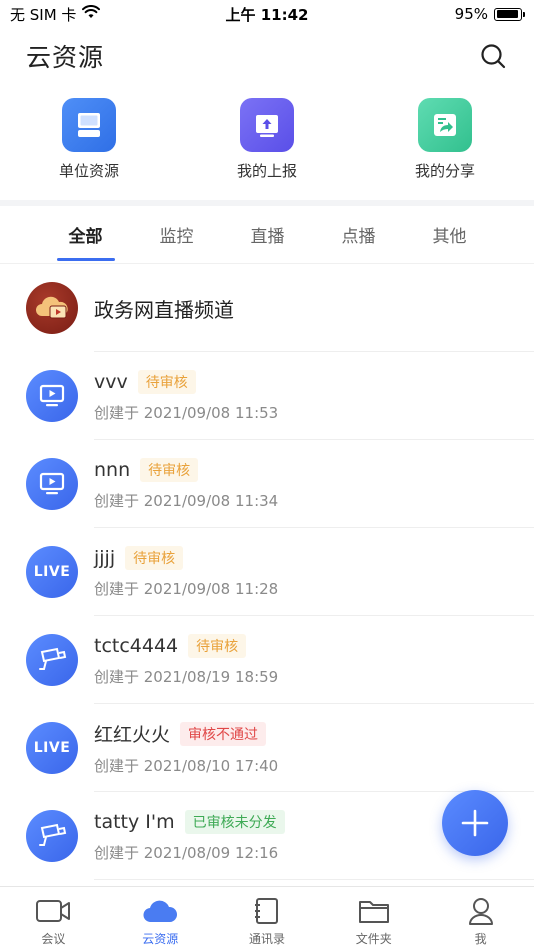 Image resolution: width=534 pixels, height=950 pixels. I want to click on list-item-top: nnn 待审核, so click(186, 469).